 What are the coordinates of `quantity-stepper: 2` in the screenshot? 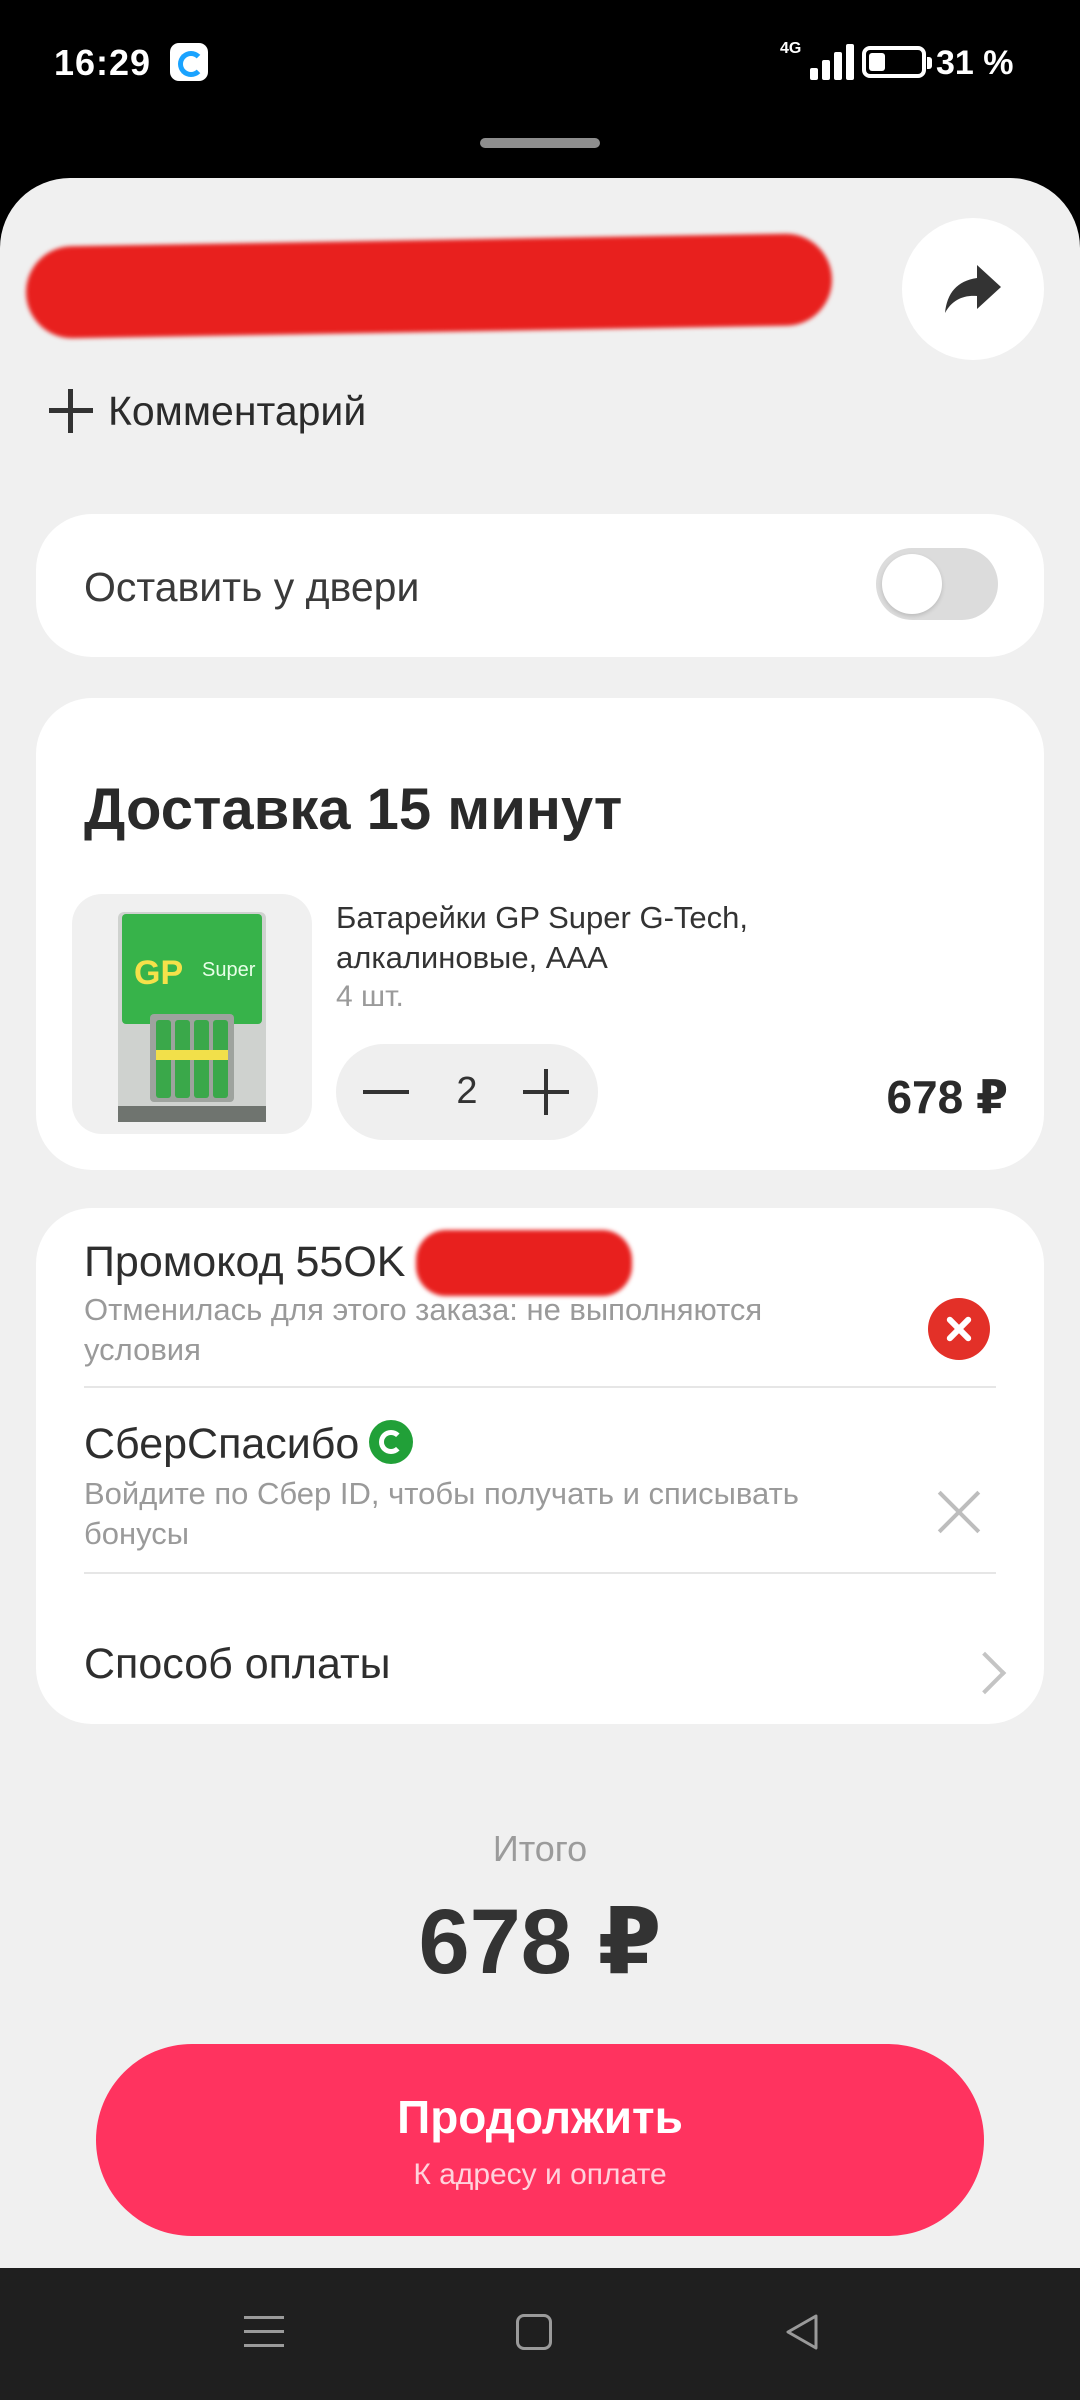 It's located at (467, 1092).